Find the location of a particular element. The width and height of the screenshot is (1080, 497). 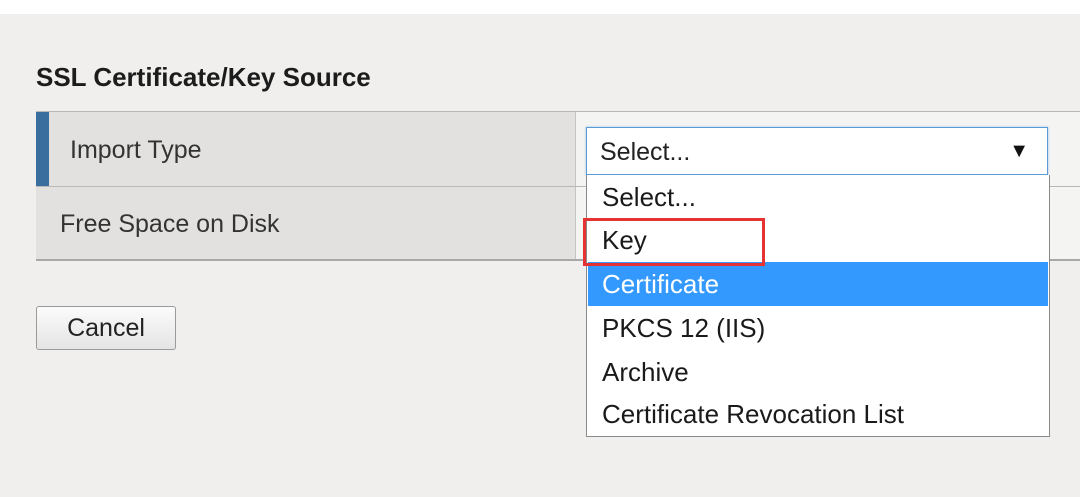

row-label-cell: Free Space on Disk is located at coordinates (306, 223).